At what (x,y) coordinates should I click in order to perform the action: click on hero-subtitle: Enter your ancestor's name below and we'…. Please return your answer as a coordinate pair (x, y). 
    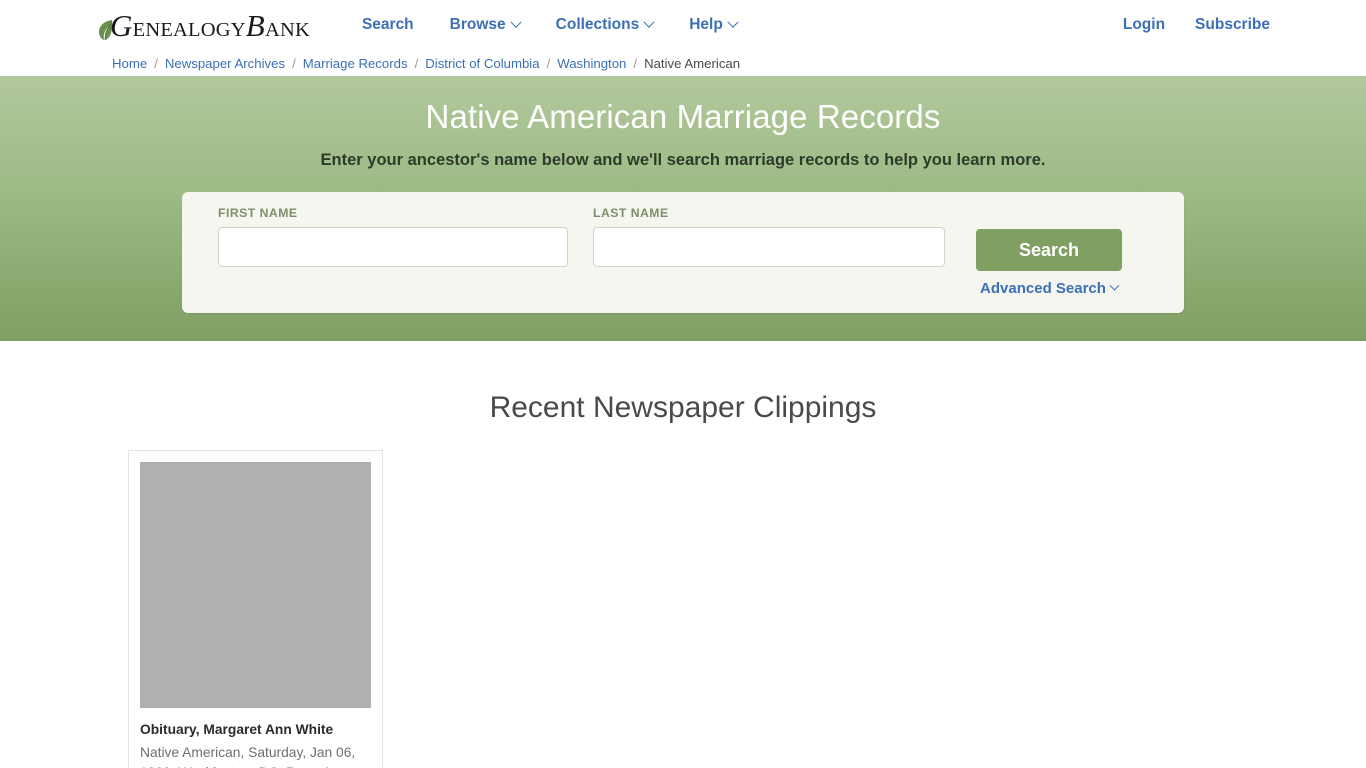
    Looking at the image, I should click on (683, 160).